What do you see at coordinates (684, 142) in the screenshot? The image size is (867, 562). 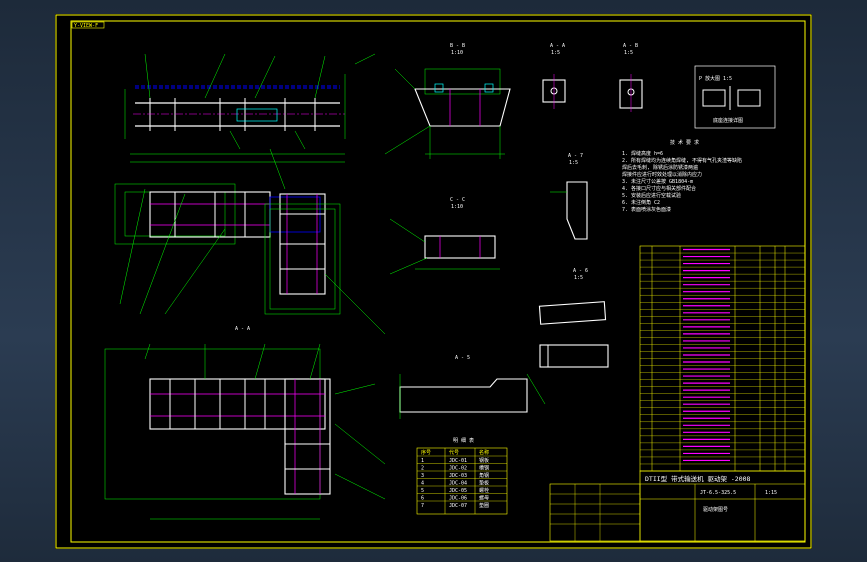 I see `notes-title: 技 术 要 求` at bounding box center [684, 142].